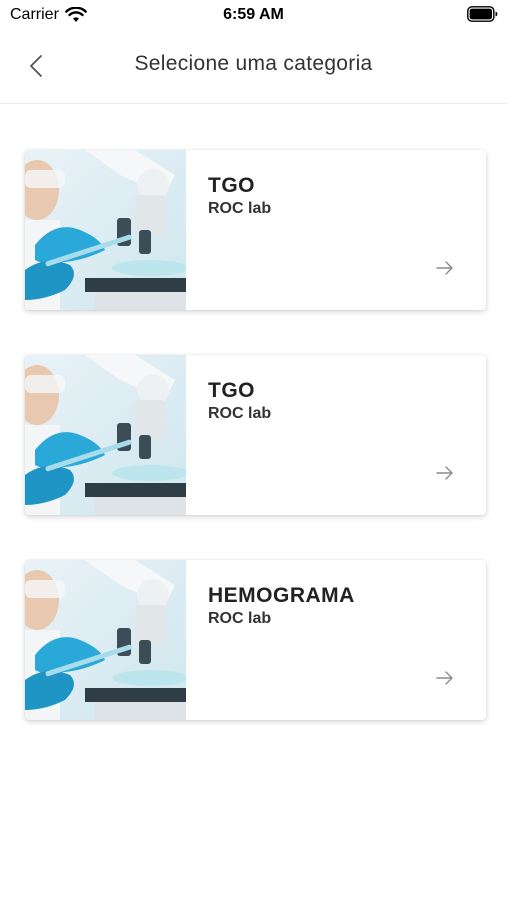 The height and width of the screenshot is (900, 507). I want to click on navigation-bar: Selecione uma categoria, so click(253, 68).